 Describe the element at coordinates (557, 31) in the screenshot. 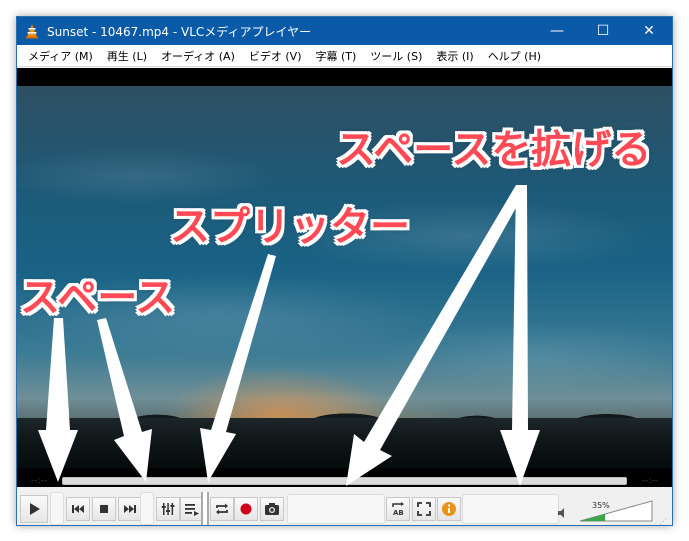

I see `minimize-button: —` at that location.